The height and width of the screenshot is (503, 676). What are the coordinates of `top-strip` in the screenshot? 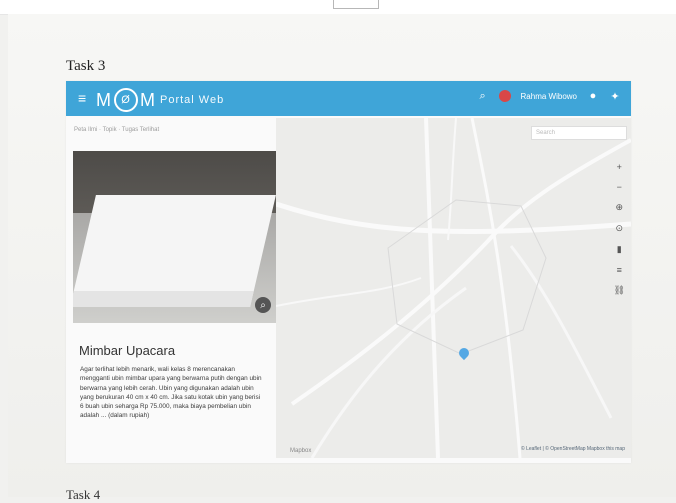 It's located at (338, 7).